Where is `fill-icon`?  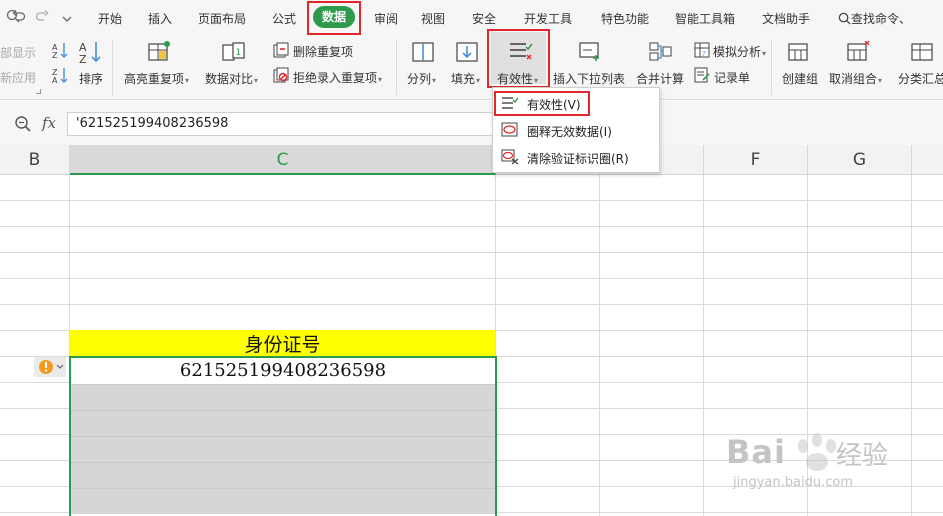 fill-icon is located at coordinates (467, 51).